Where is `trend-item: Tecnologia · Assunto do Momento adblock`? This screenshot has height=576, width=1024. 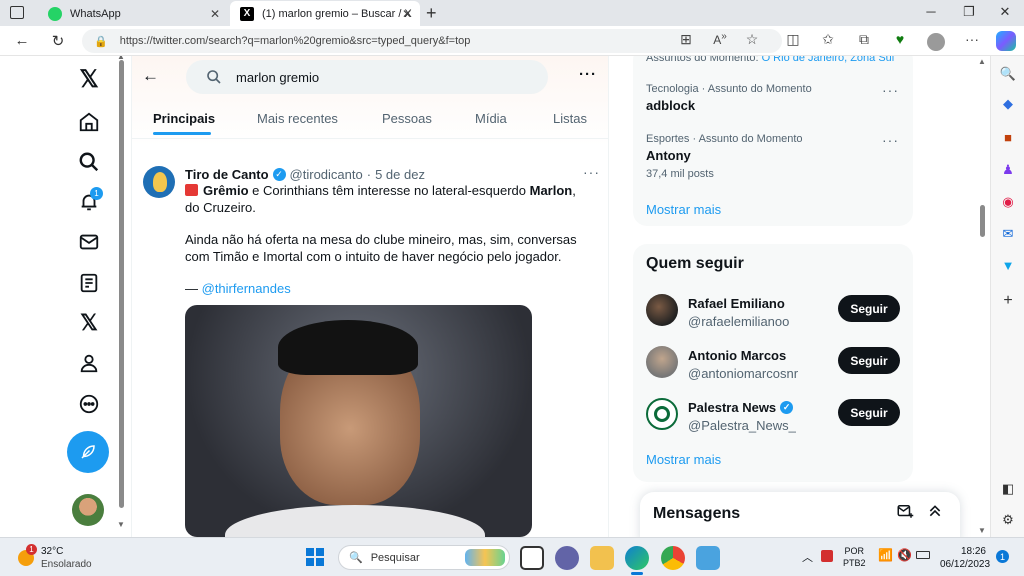
trend-item: Tecnologia · Assunto do Momento adblock is located at coordinates (771, 98).